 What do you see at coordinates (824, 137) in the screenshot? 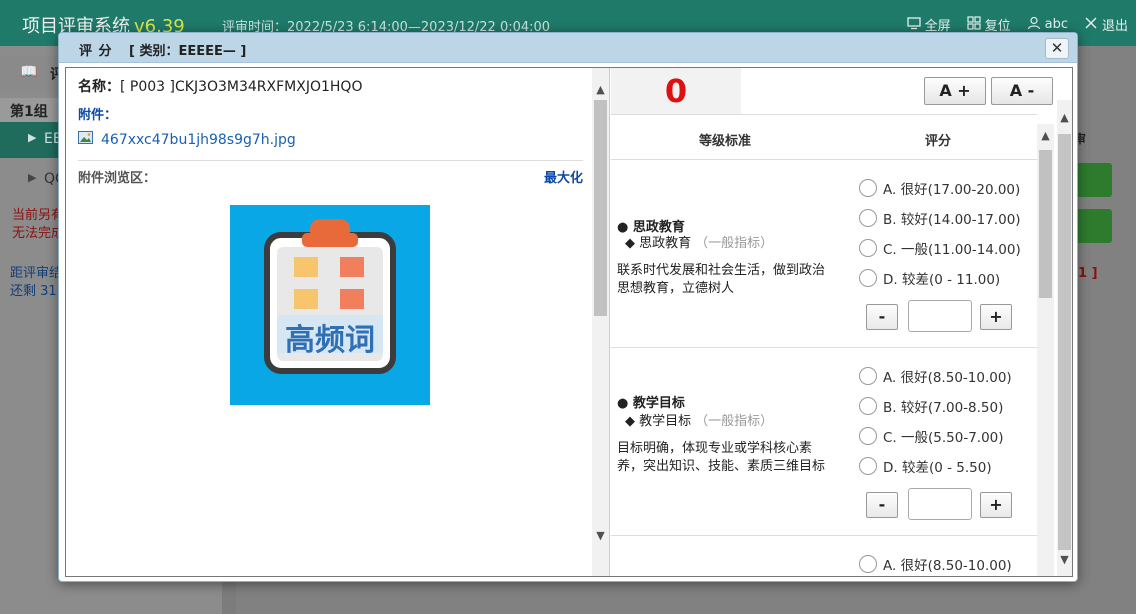
I see `score-table-header: 等级标准 评分` at bounding box center [824, 137].